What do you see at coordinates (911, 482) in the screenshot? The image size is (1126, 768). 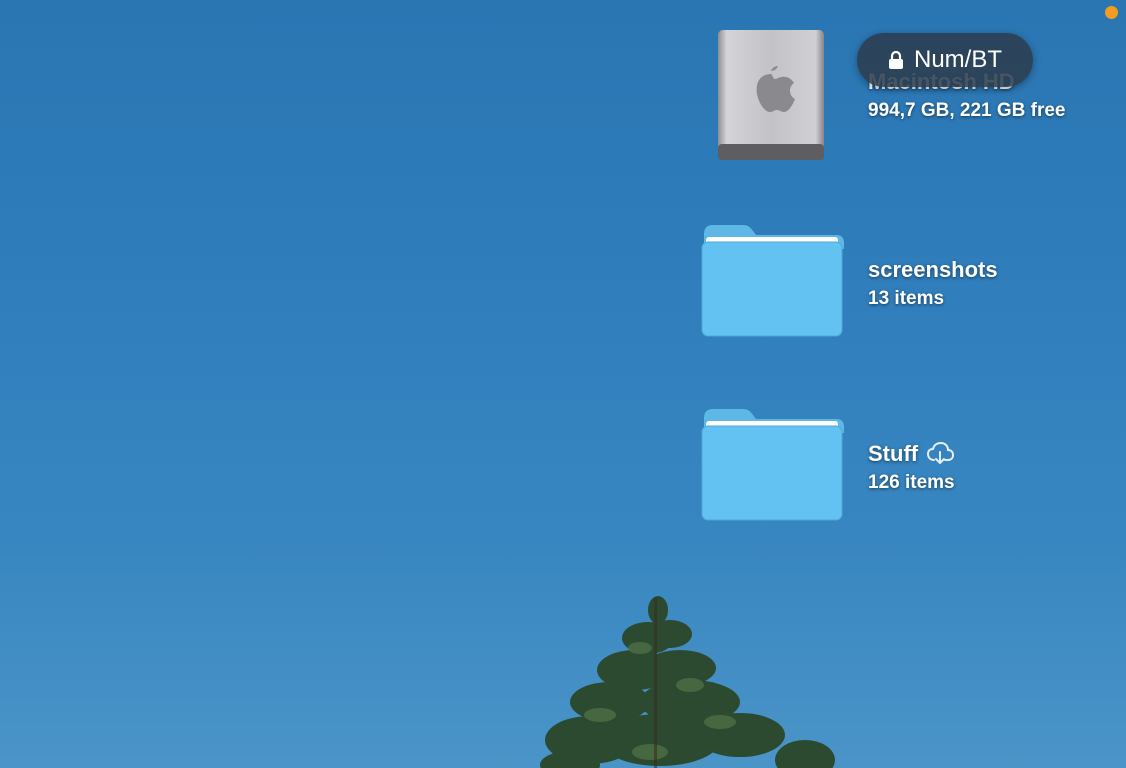 I see `item-info: 126 items` at bounding box center [911, 482].